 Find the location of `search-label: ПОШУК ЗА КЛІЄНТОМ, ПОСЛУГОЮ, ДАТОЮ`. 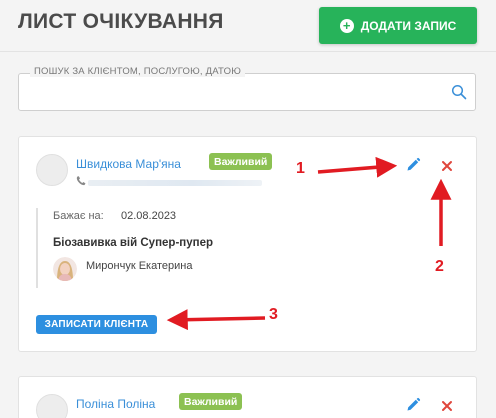

search-label: ПОШУК ЗА КЛІЄНТОМ, ПОСЛУГОЮ, ДАТОЮ is located at coordinates (138, 71).